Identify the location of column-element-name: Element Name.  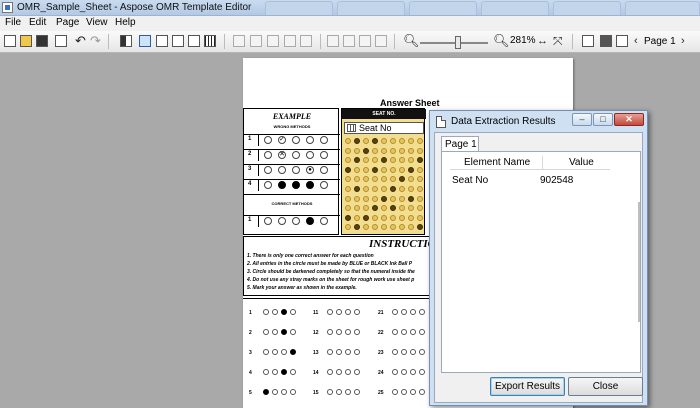
(497, 162).